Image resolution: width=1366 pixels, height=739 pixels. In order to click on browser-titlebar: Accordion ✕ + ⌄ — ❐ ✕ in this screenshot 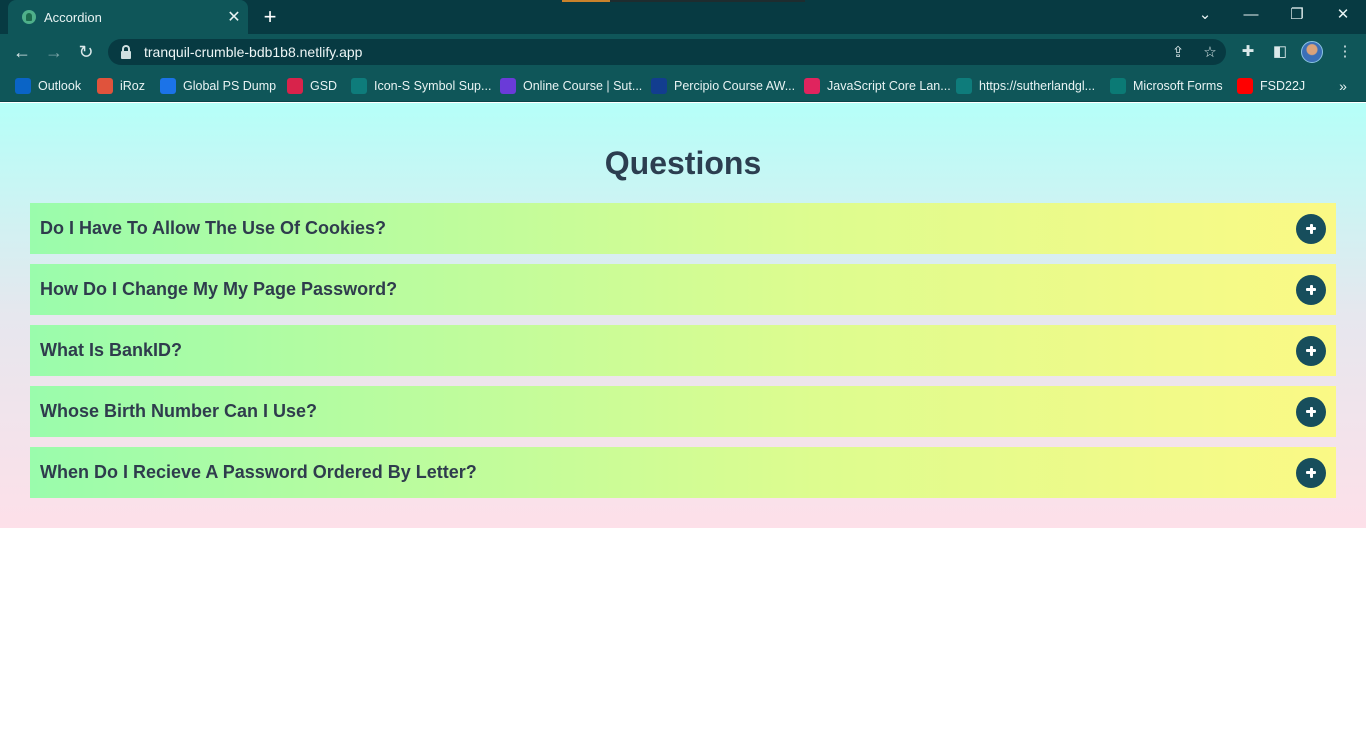, I will do `click(683, 17)`.